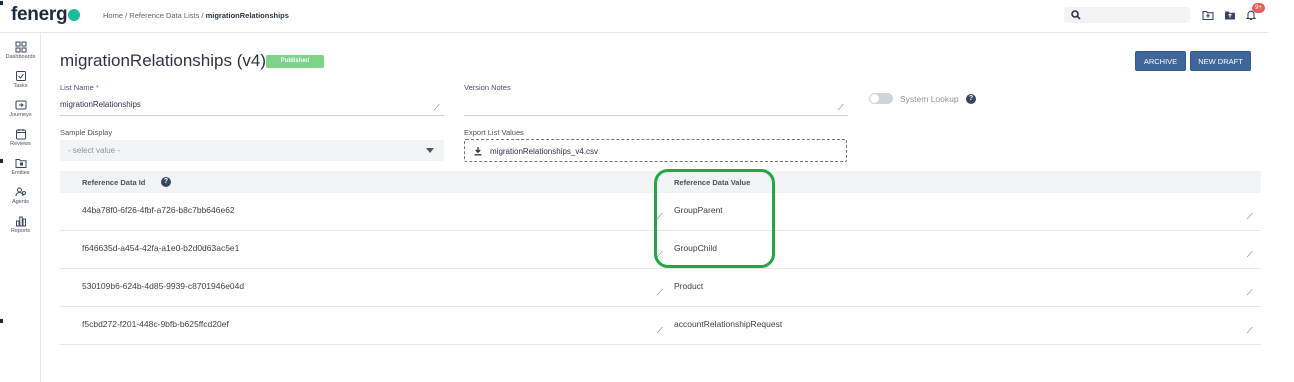 Image resolution: width=1294 pixels, height=382 pixels. What do you see at coordinates (252, 115) in the screenshot?
I see `list-name-underline` at bounding box center [252, 115].